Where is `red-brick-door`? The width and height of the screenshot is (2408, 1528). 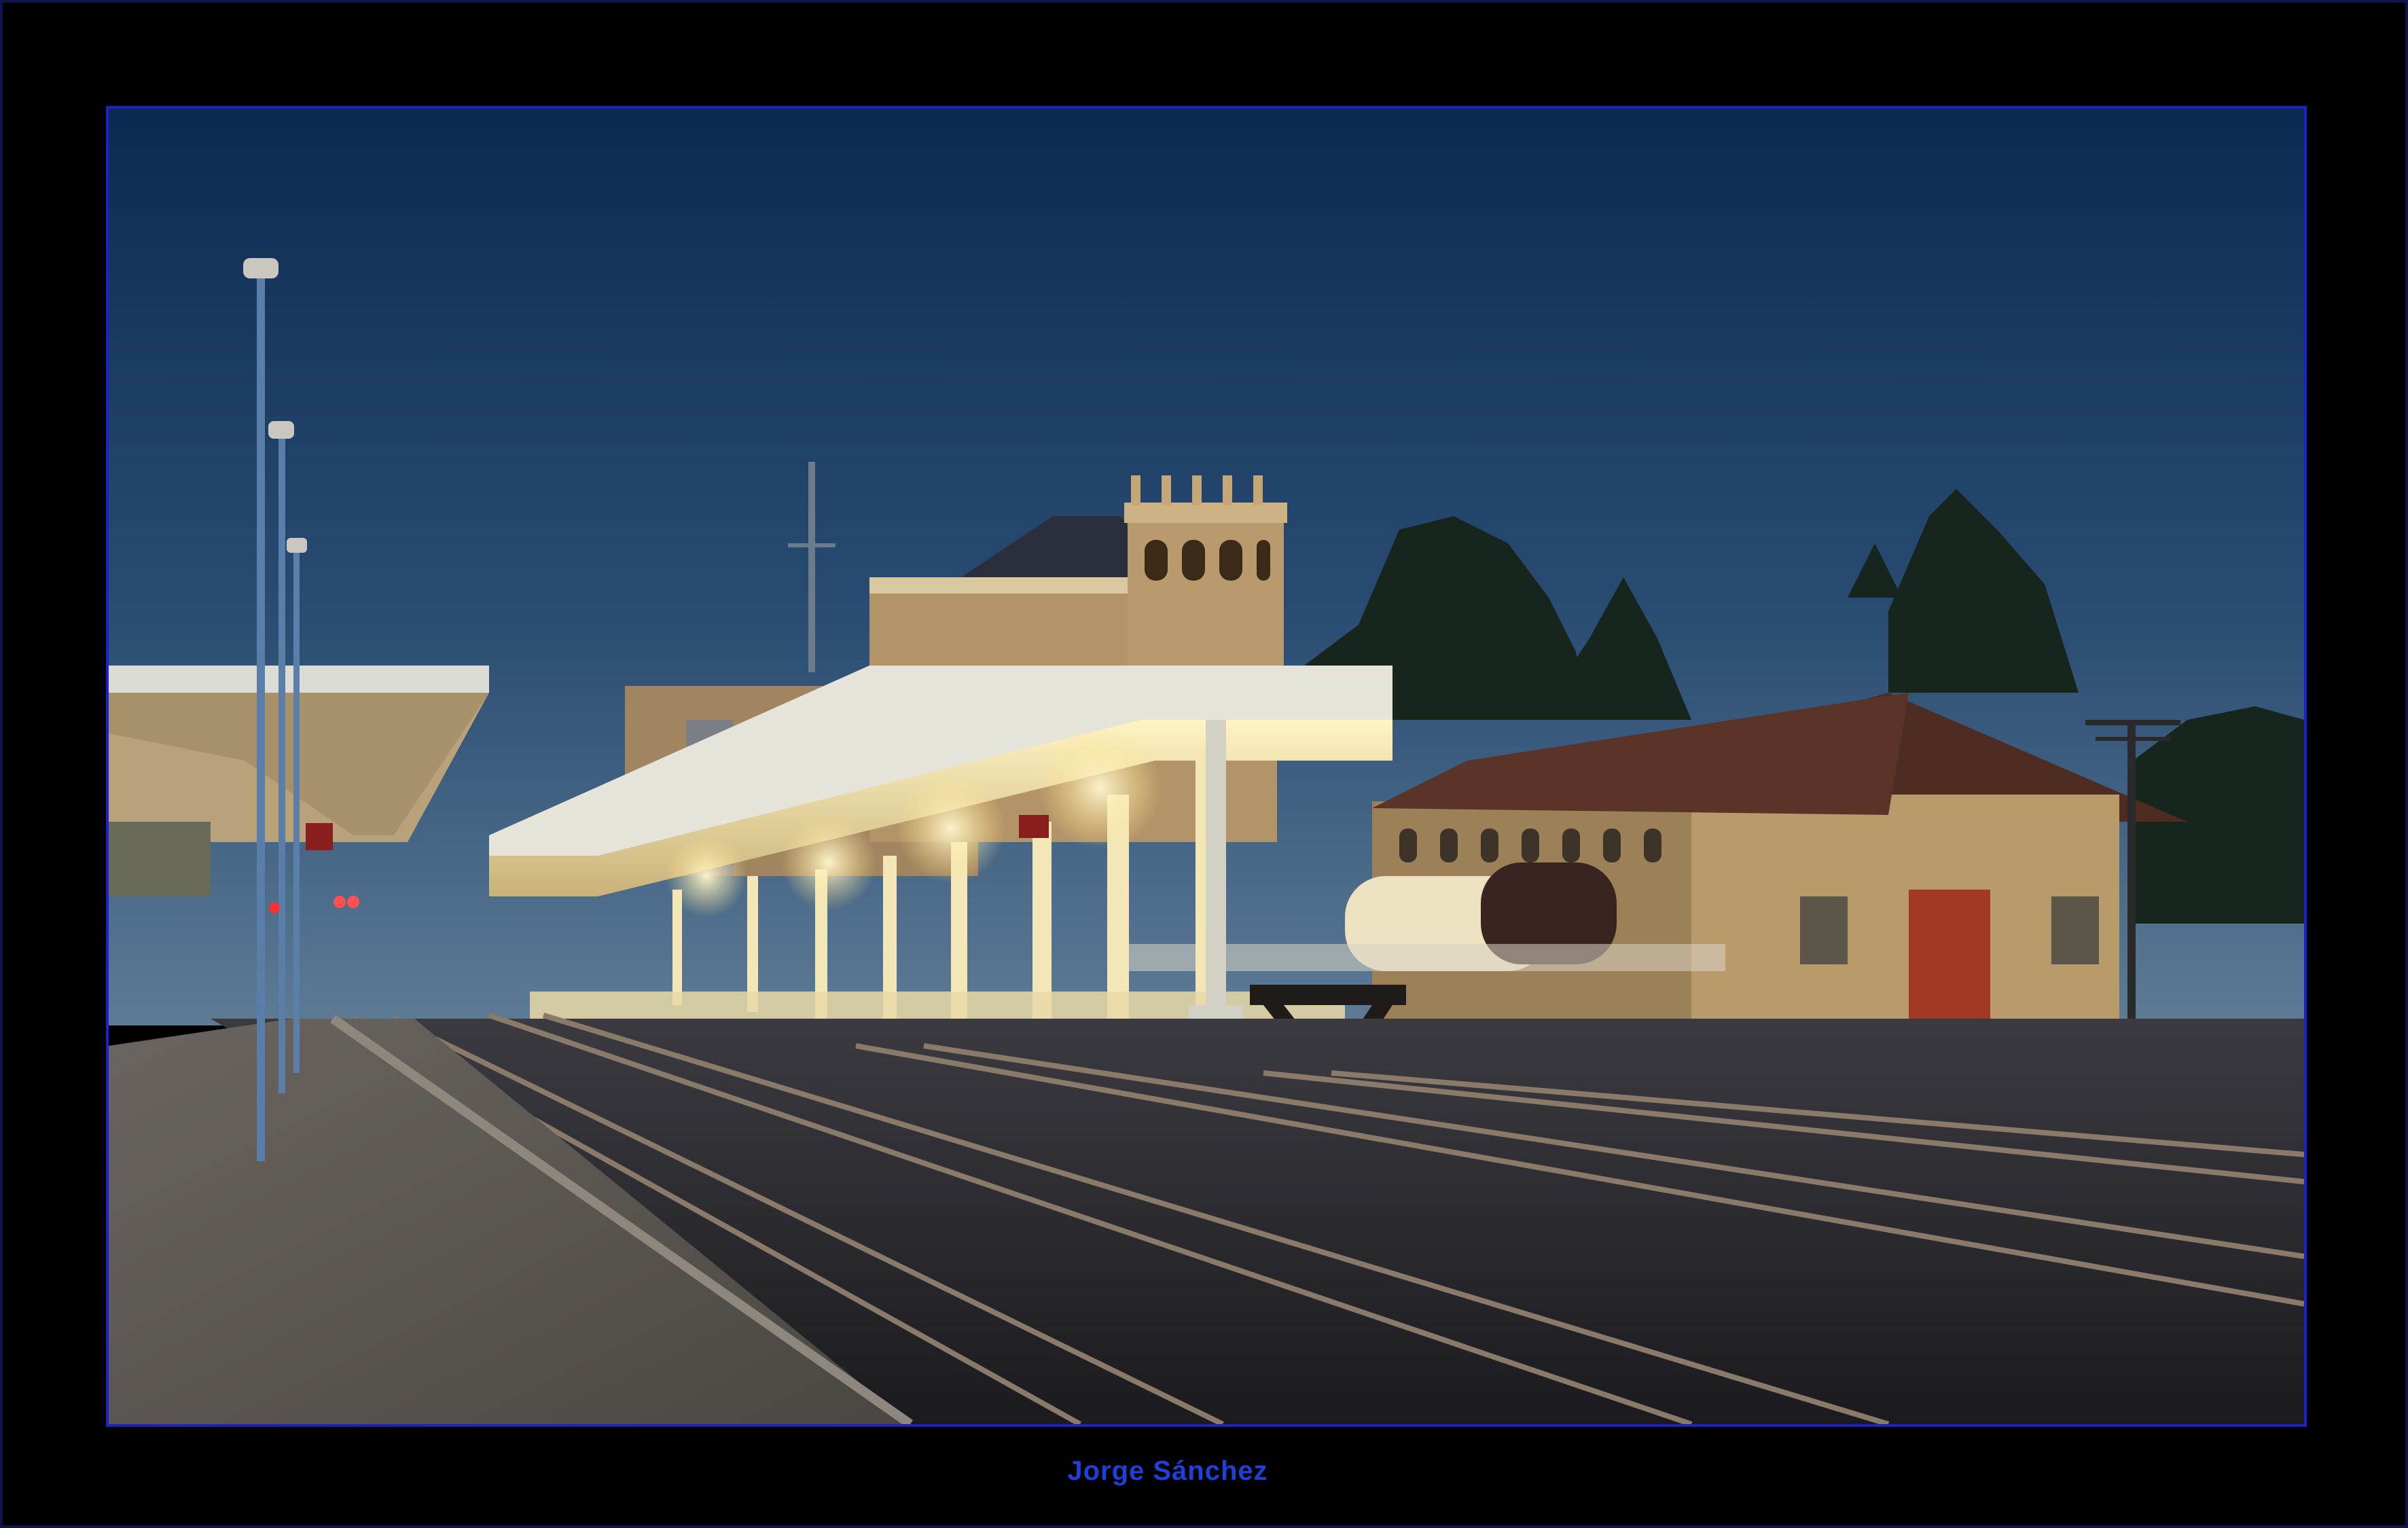 red-brick-door is located at coordinates (1950, 954).